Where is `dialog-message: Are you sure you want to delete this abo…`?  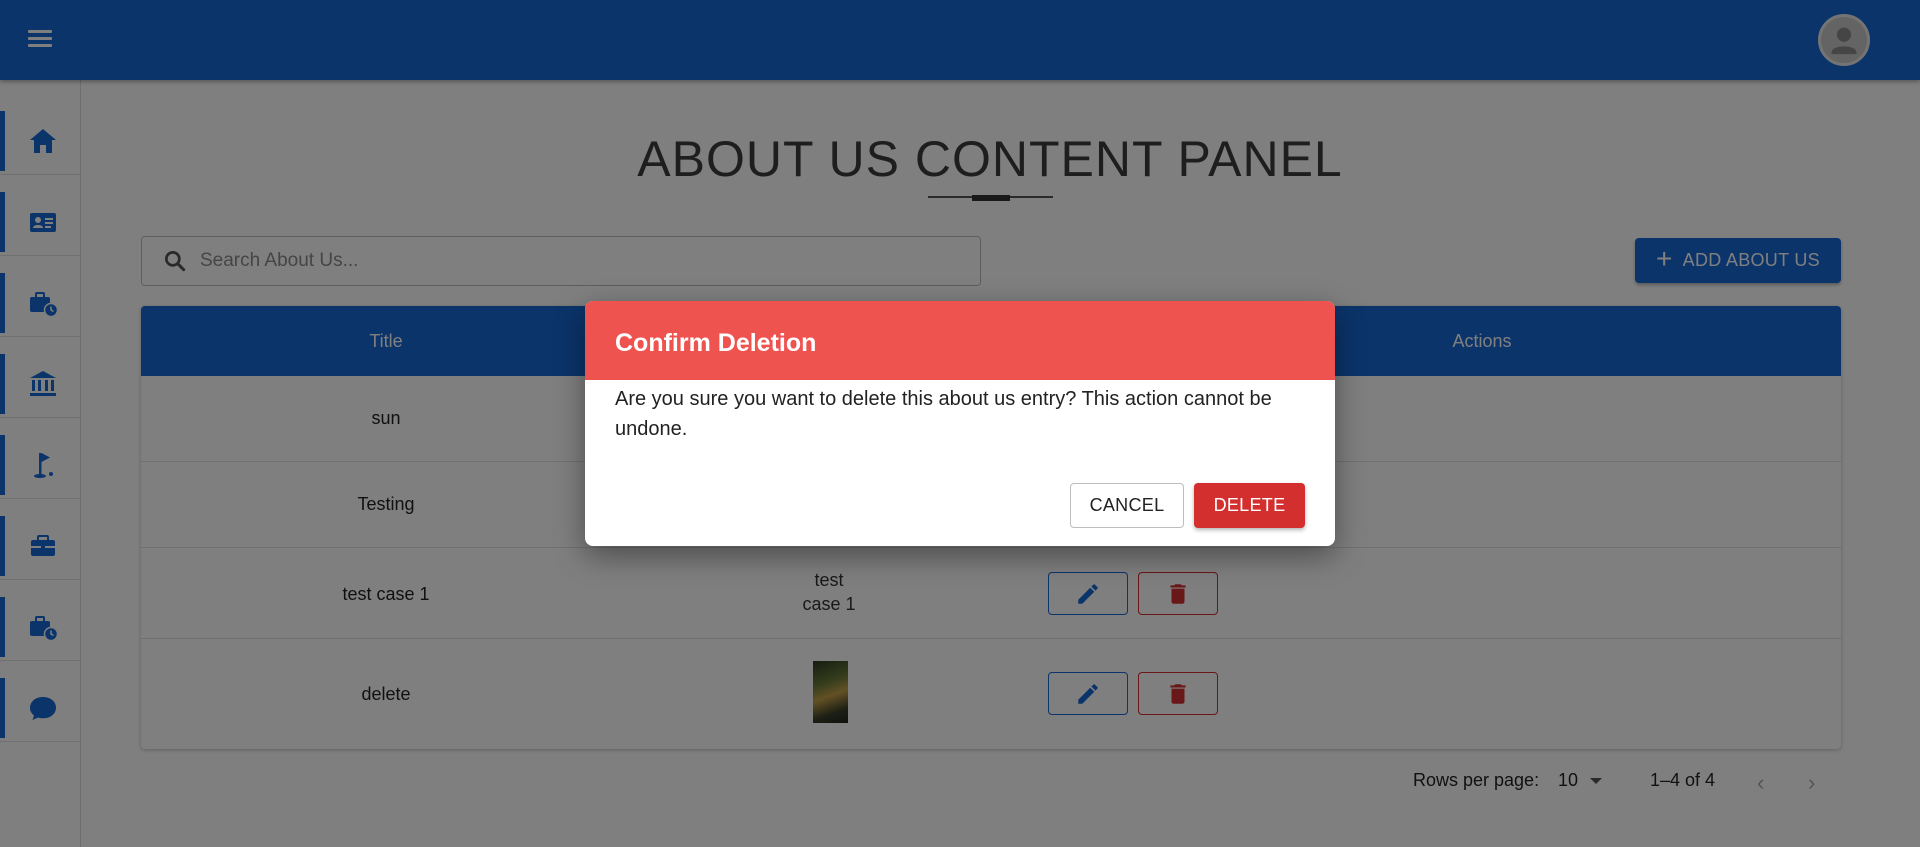 dialog-message: Are you sure you want to delete this abo… is located at coordinates (943, 414).